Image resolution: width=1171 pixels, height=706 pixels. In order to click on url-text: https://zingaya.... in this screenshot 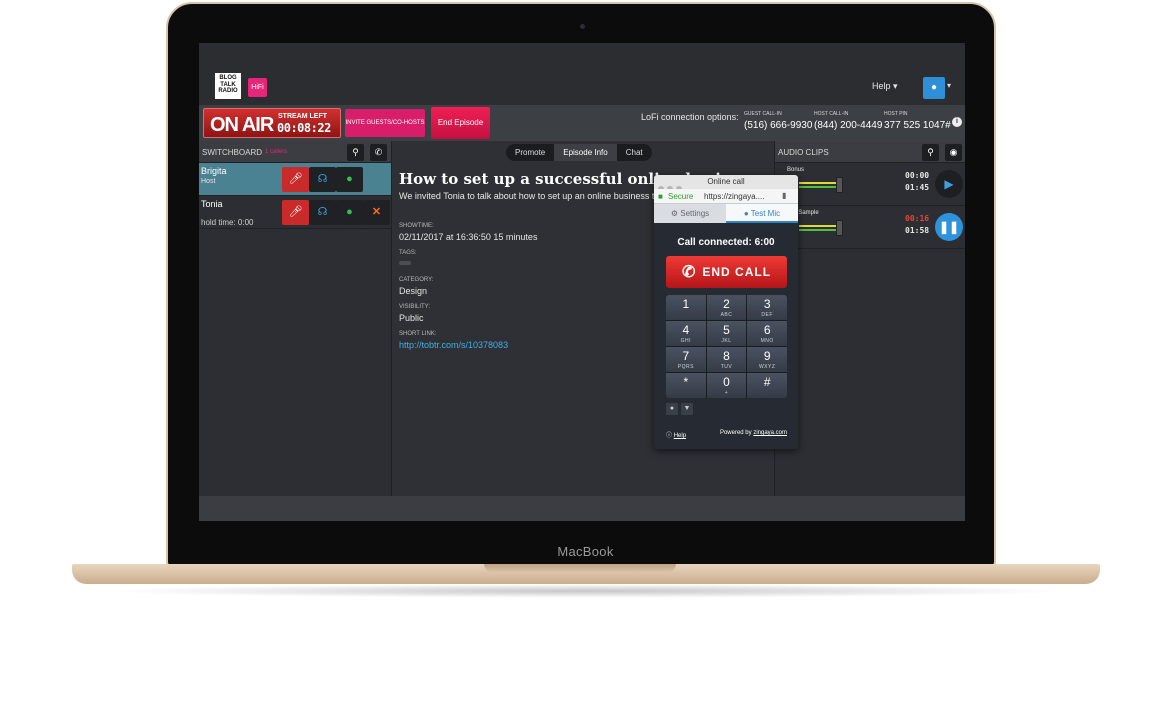, I will do `click(734, 196)`.